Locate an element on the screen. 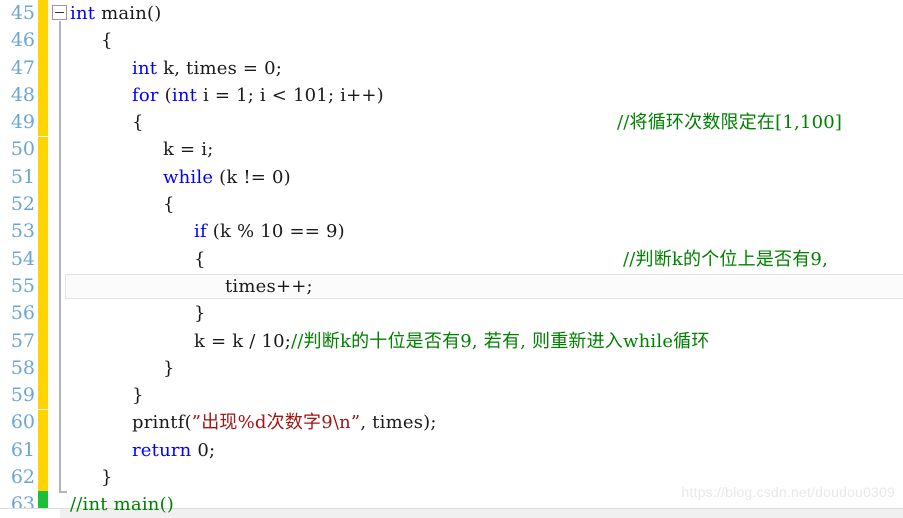  fold-margin is located at coordinates (59, 259).